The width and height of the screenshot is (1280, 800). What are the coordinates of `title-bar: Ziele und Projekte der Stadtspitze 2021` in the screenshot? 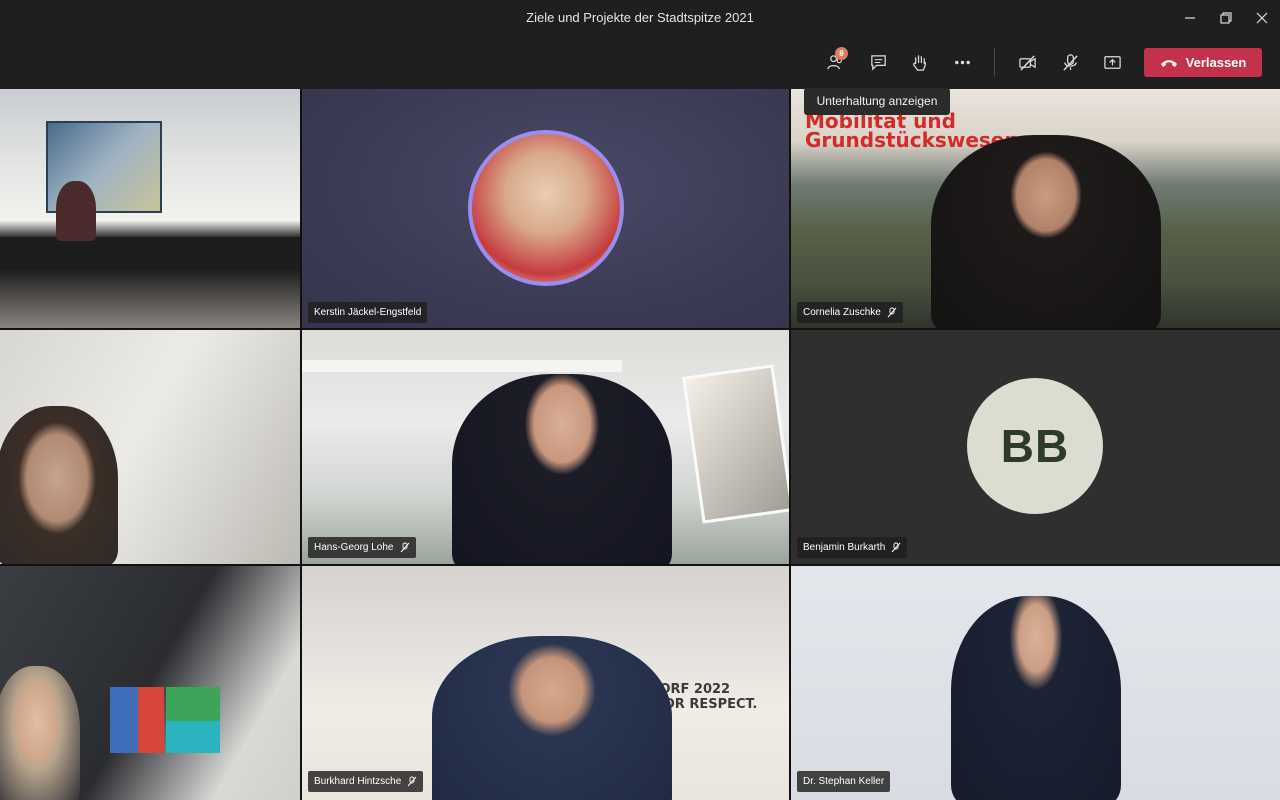 It's located at (640, 17).